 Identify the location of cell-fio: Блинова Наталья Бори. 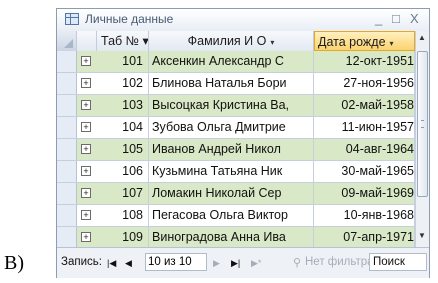
(231, 83).